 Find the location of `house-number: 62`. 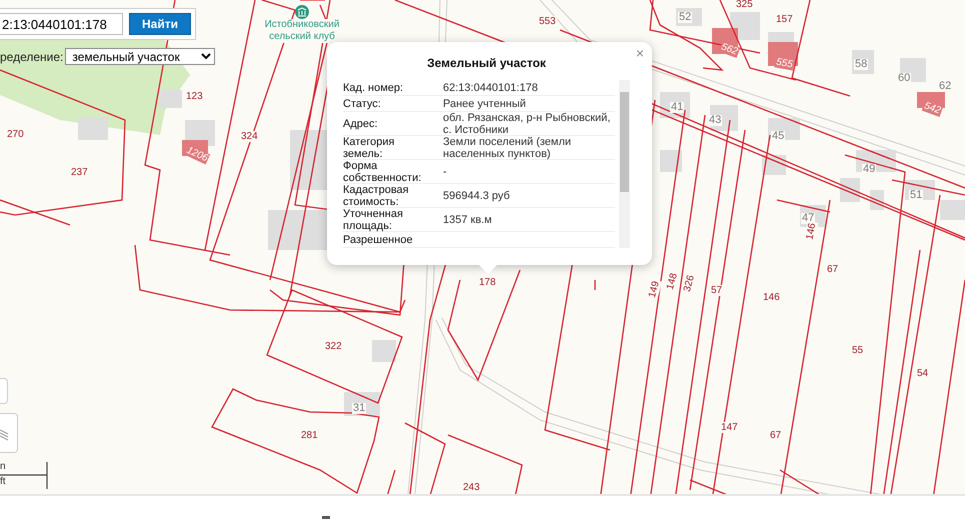

house-number: 62 is located at coordinates (945, 86).